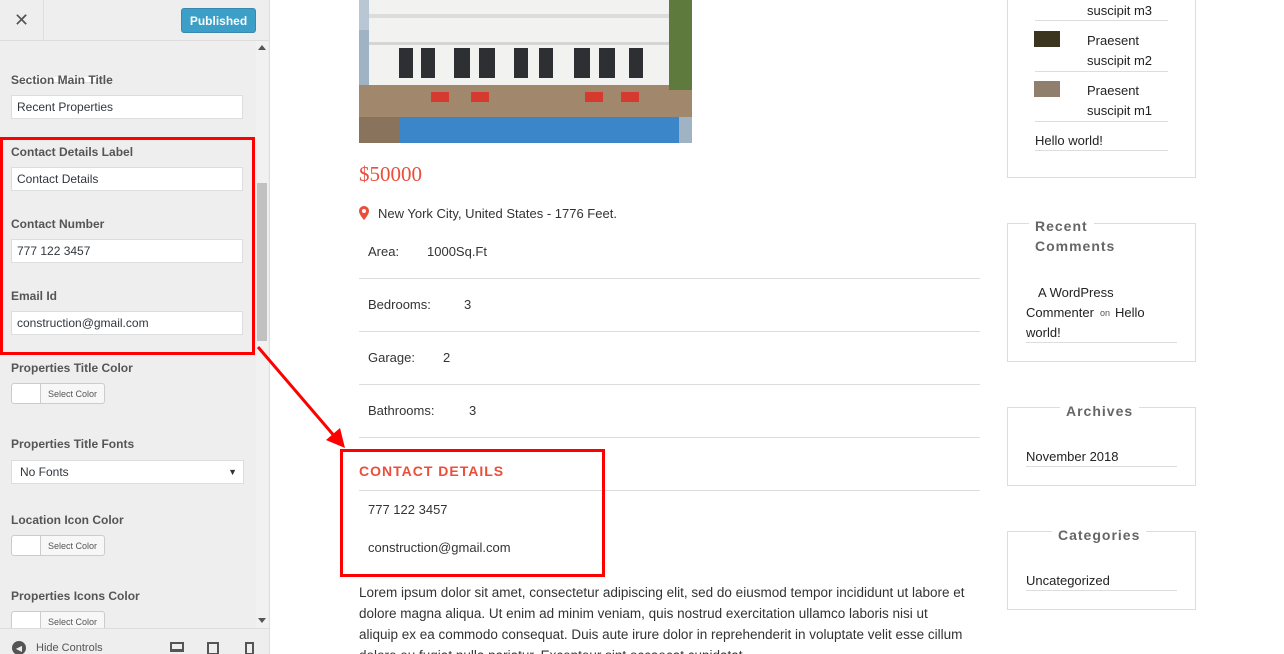 The width and height of the screenshot is (1284, 654). I want to click on widget-title: Categories, so click(1099, 535).